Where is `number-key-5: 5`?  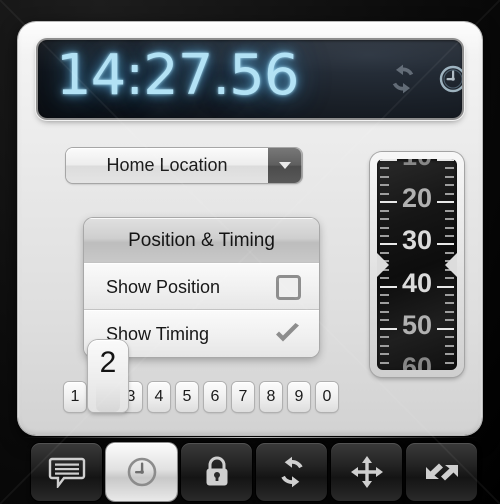 number-key-5: 5 is located at coordinates (187, 397).